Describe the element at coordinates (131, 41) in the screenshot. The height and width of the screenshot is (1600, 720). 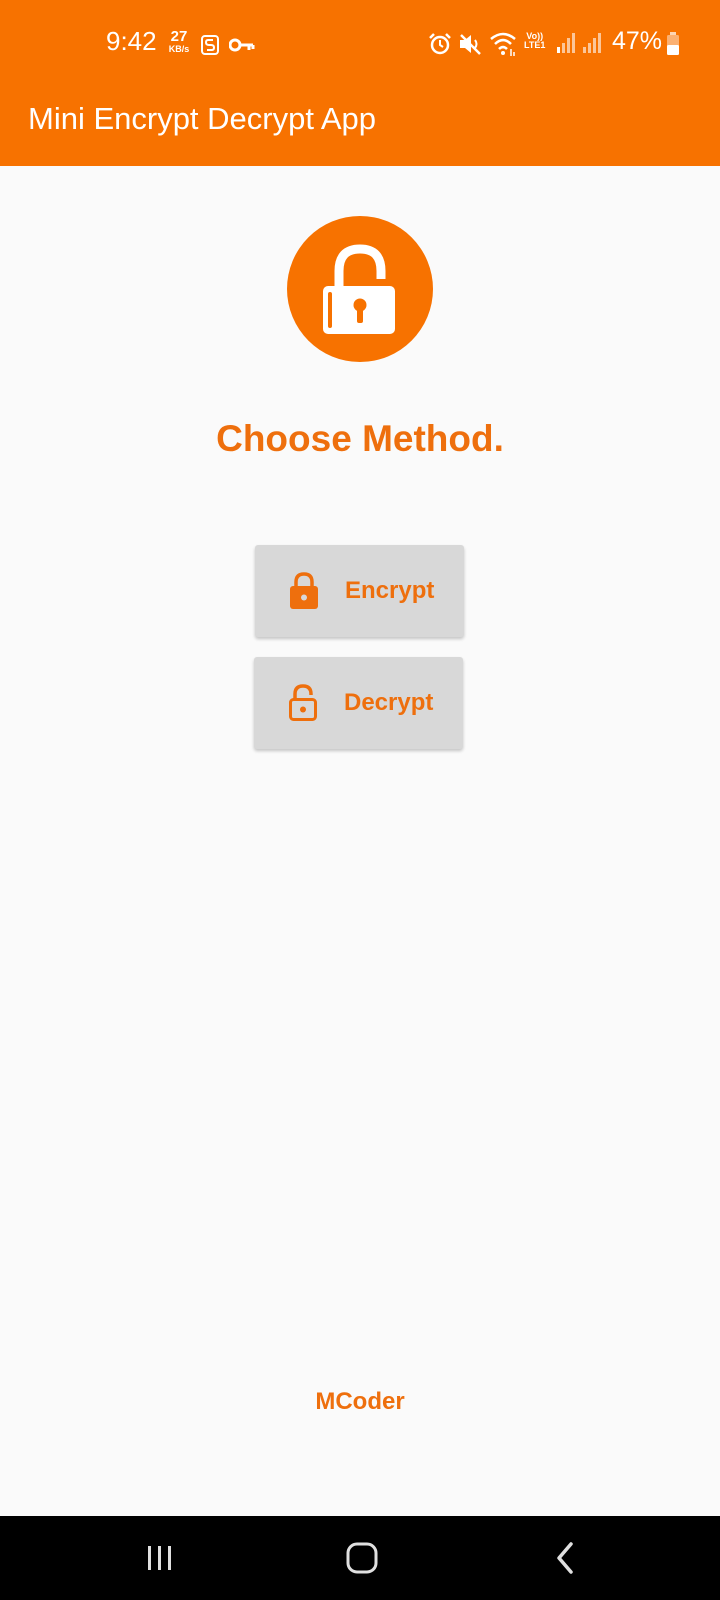
I see `status-time: 9:42` at that location.